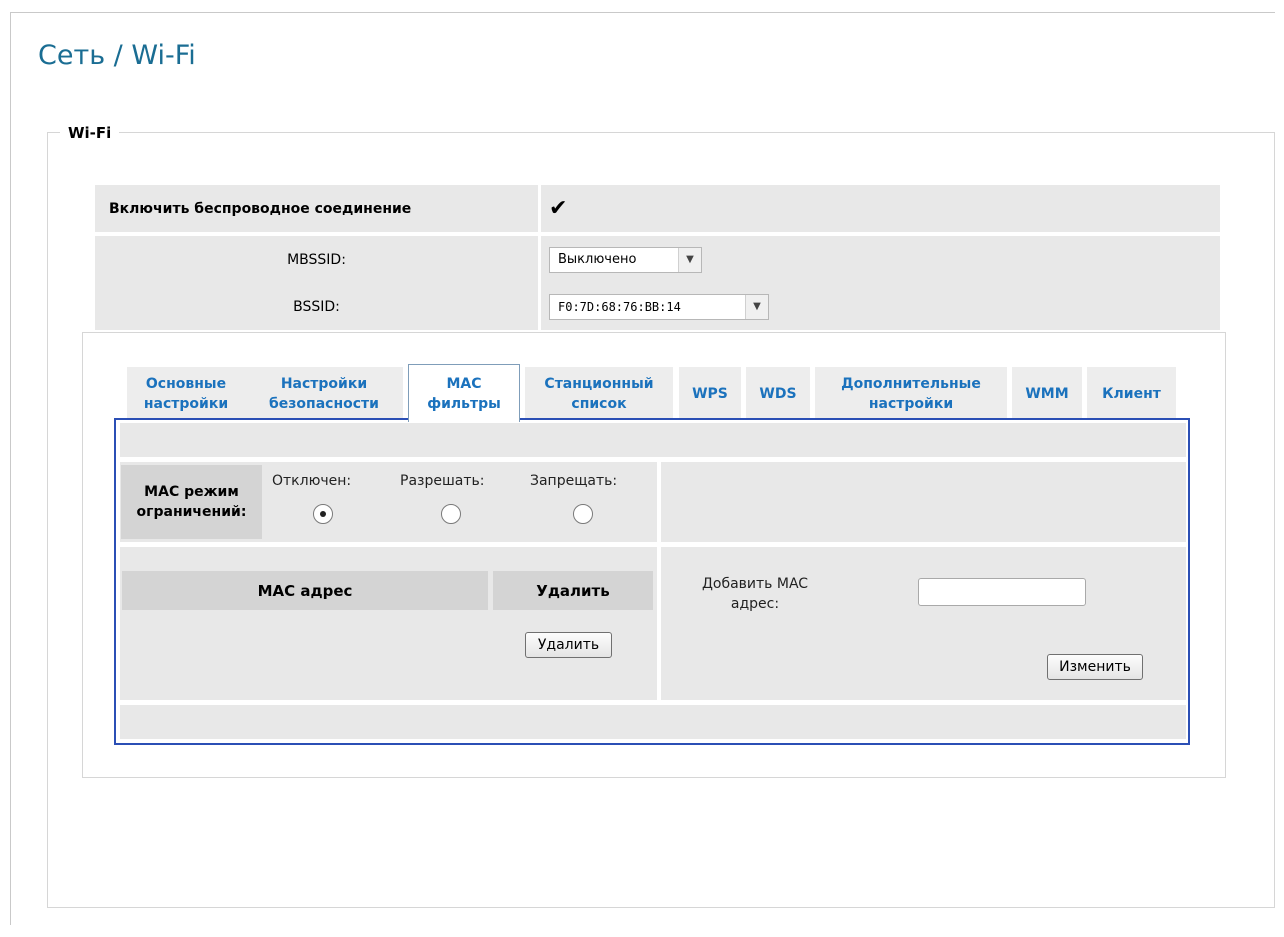  What do you see at coordinates (653, 440) in the screenshot?
I see `content-top-bar` at bounding box center [653, 440].